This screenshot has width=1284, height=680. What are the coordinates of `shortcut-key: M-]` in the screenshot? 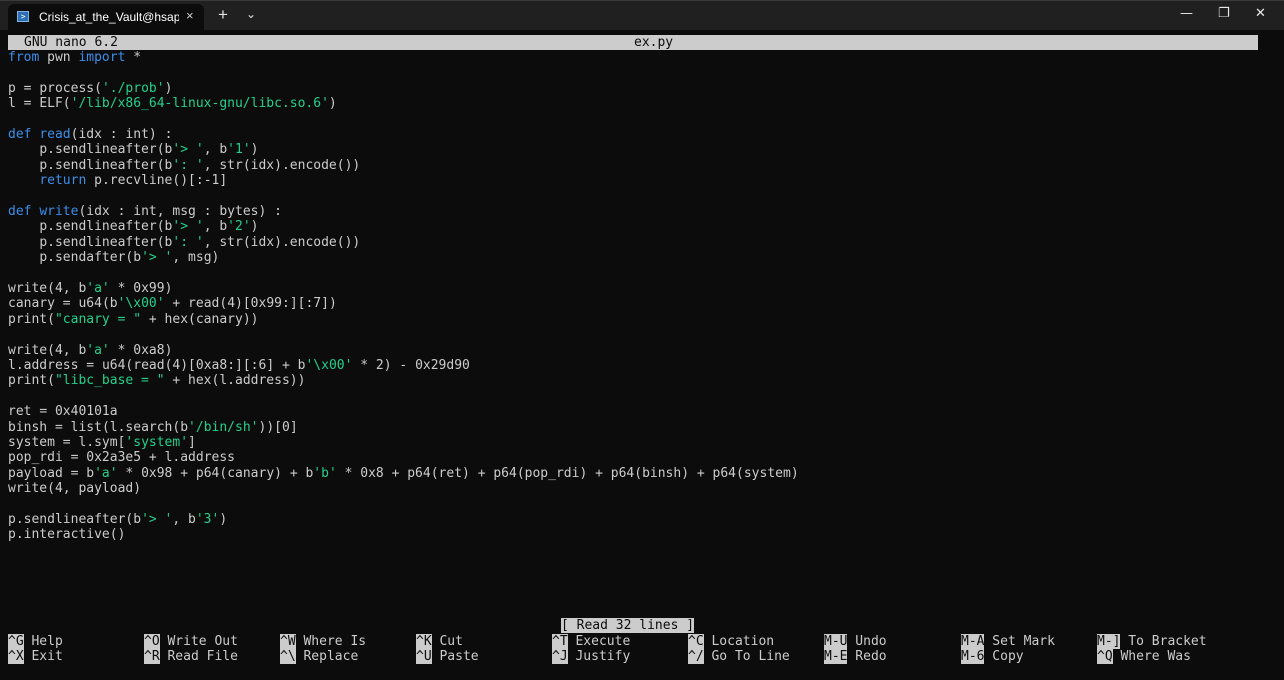 It's located at (1109, 641).